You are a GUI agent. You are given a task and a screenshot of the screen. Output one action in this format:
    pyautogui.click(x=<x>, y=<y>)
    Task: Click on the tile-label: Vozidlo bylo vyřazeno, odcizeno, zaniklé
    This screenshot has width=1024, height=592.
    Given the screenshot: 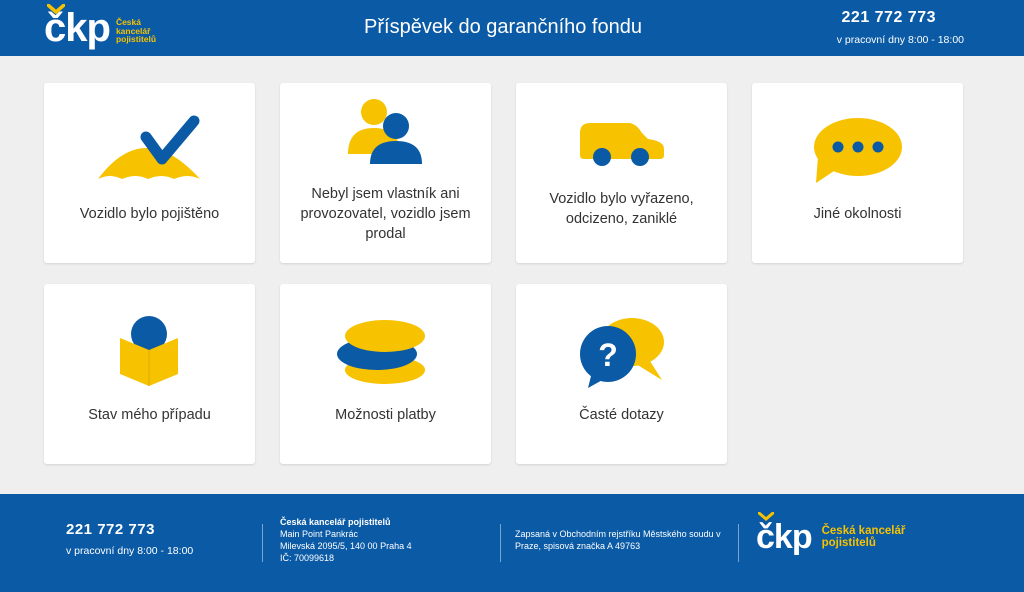 What is the action you would take?
    pyautogui.click(x=621, y=209)
    